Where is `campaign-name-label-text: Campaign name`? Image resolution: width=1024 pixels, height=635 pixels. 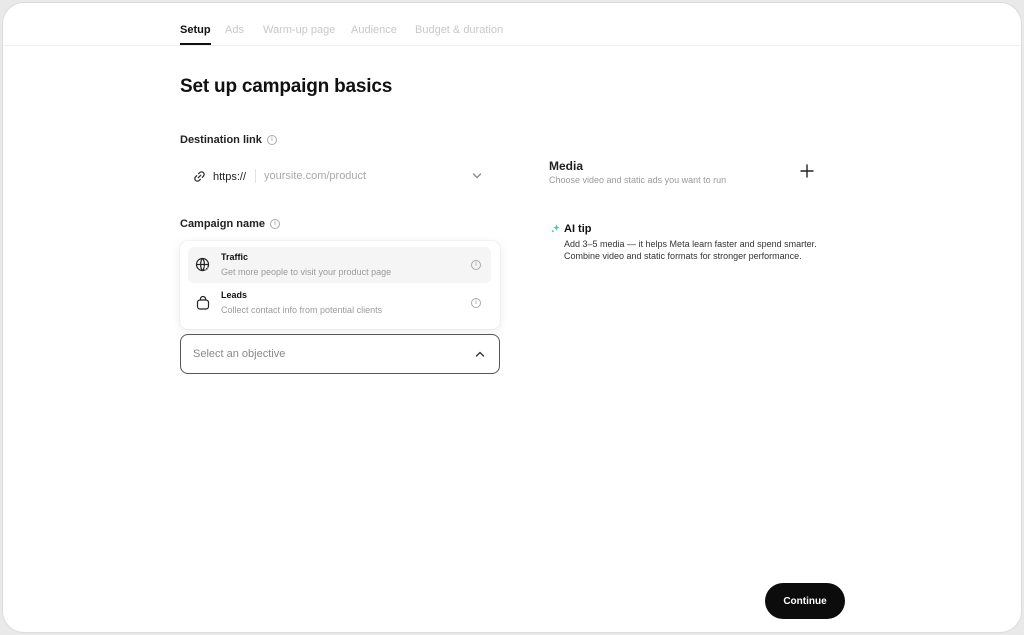 campaign-name-label-text: Campaign name is located at coordinates (222, 224).